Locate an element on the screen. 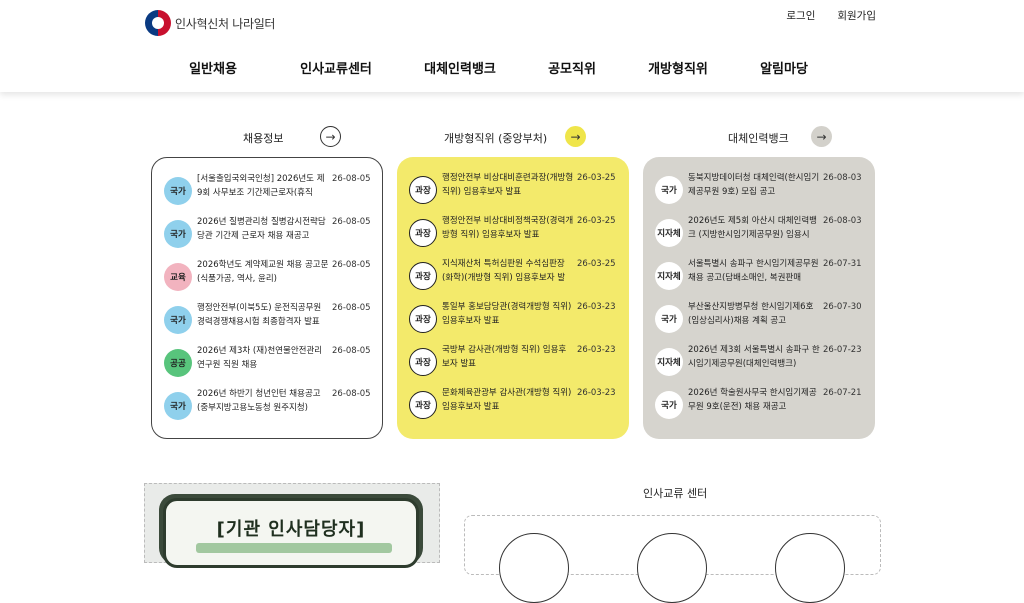 This screenshot has height=603, width=1024. nav-open-position: 공모직위 is located at coordinates (572, 67).